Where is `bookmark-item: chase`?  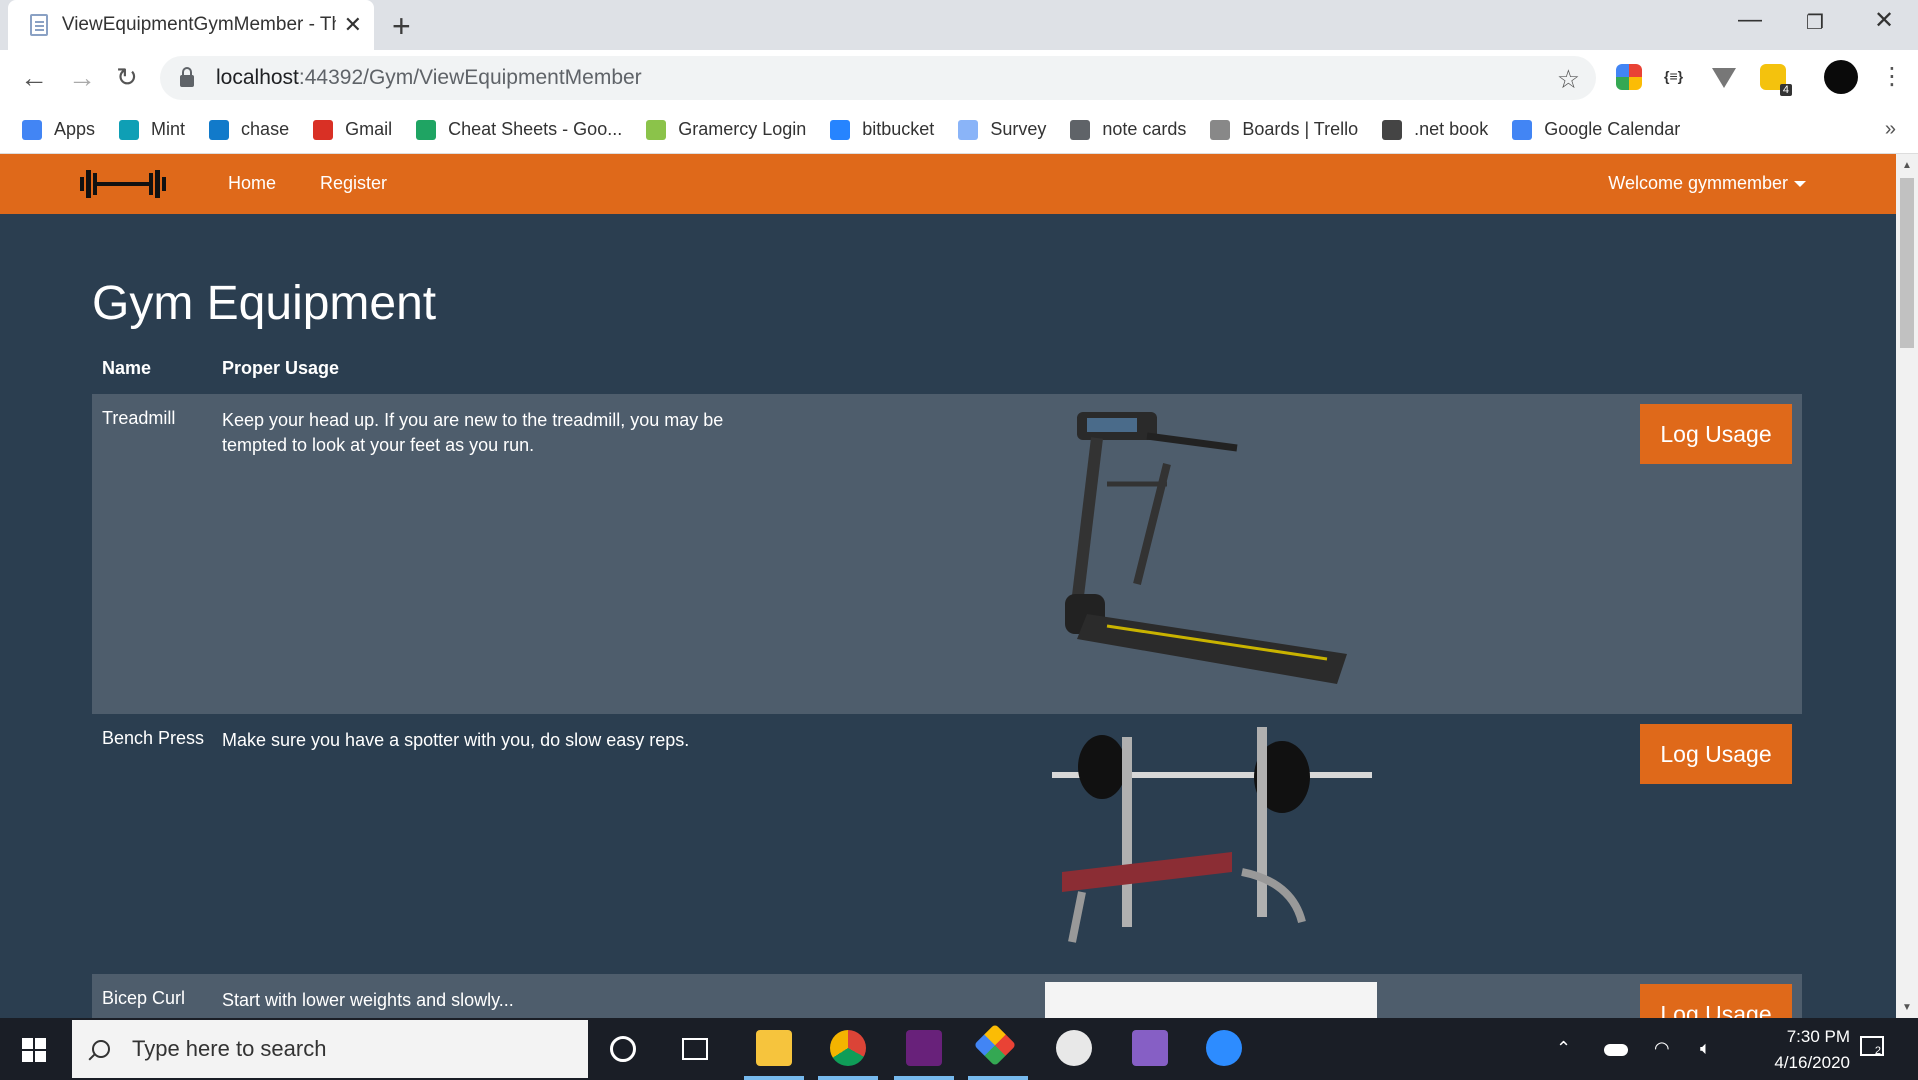
bookmark-item: chase is located at coordinates (249, 129).